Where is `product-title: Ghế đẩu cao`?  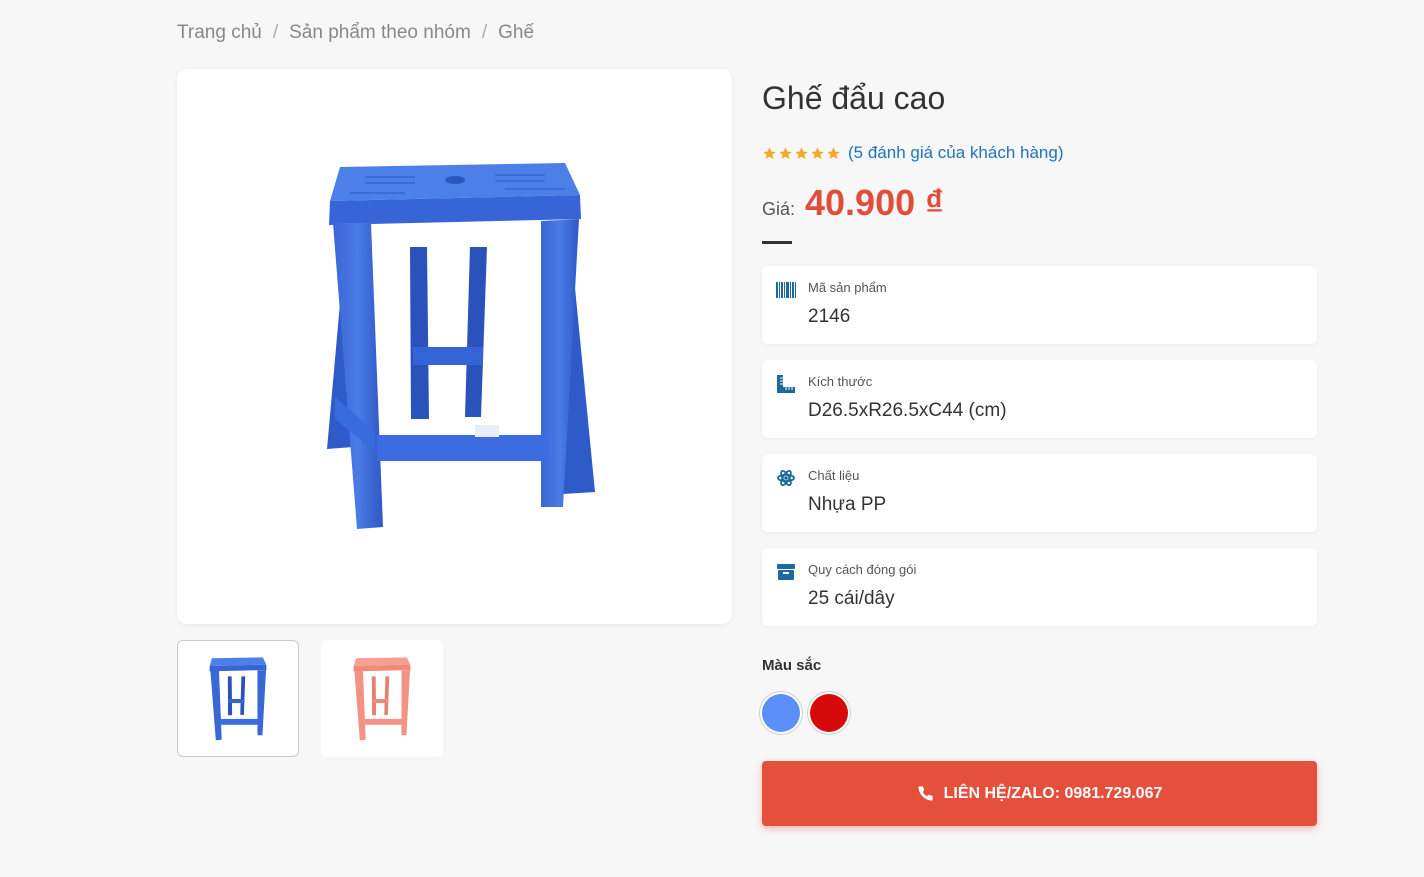 product-title: Ghế đẩu cao is located at coordinates (854, 98).